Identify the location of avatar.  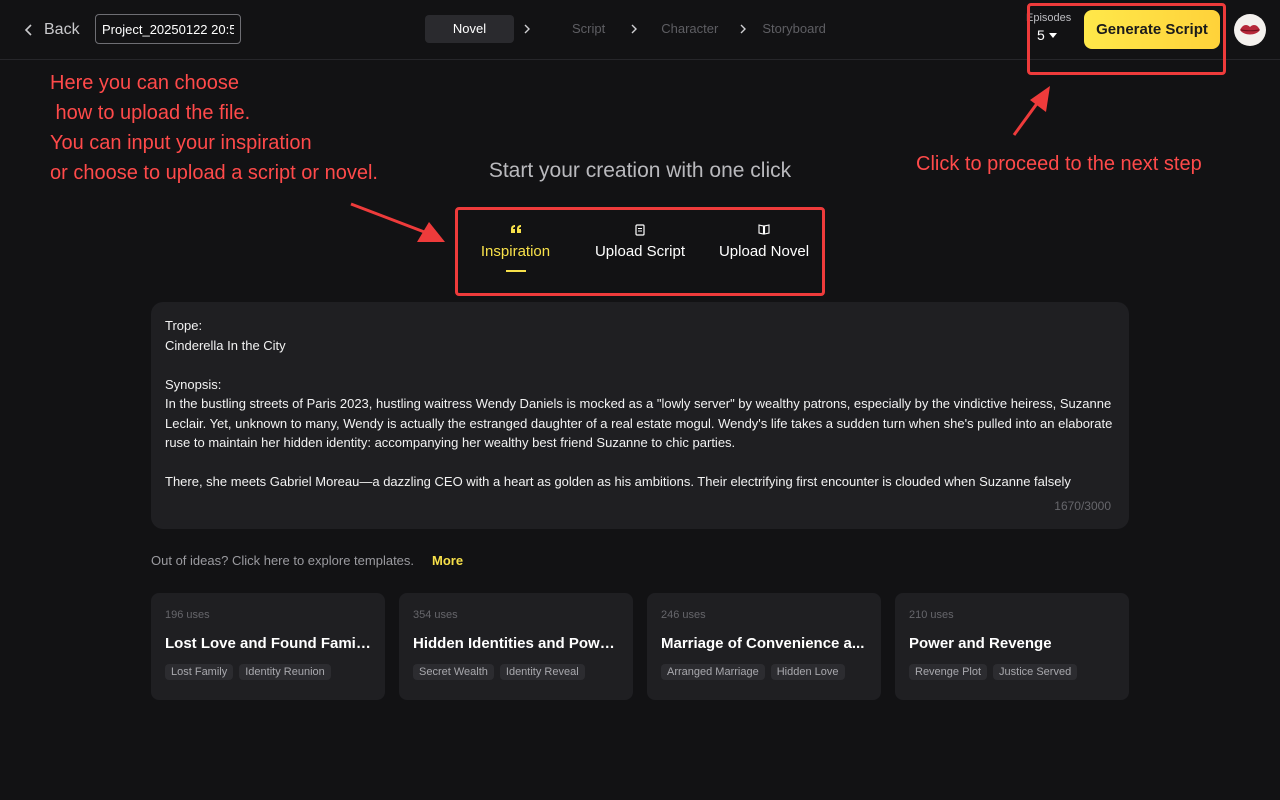
(1250, 30).